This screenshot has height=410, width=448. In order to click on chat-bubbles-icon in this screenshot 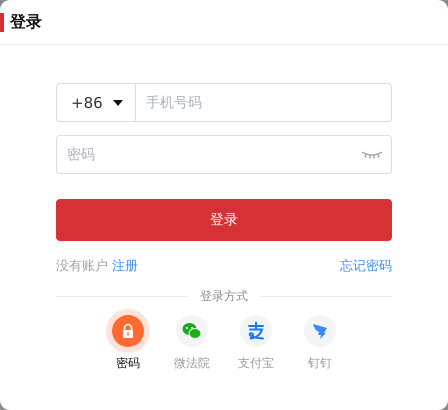, I will do `click(192, 331)`.